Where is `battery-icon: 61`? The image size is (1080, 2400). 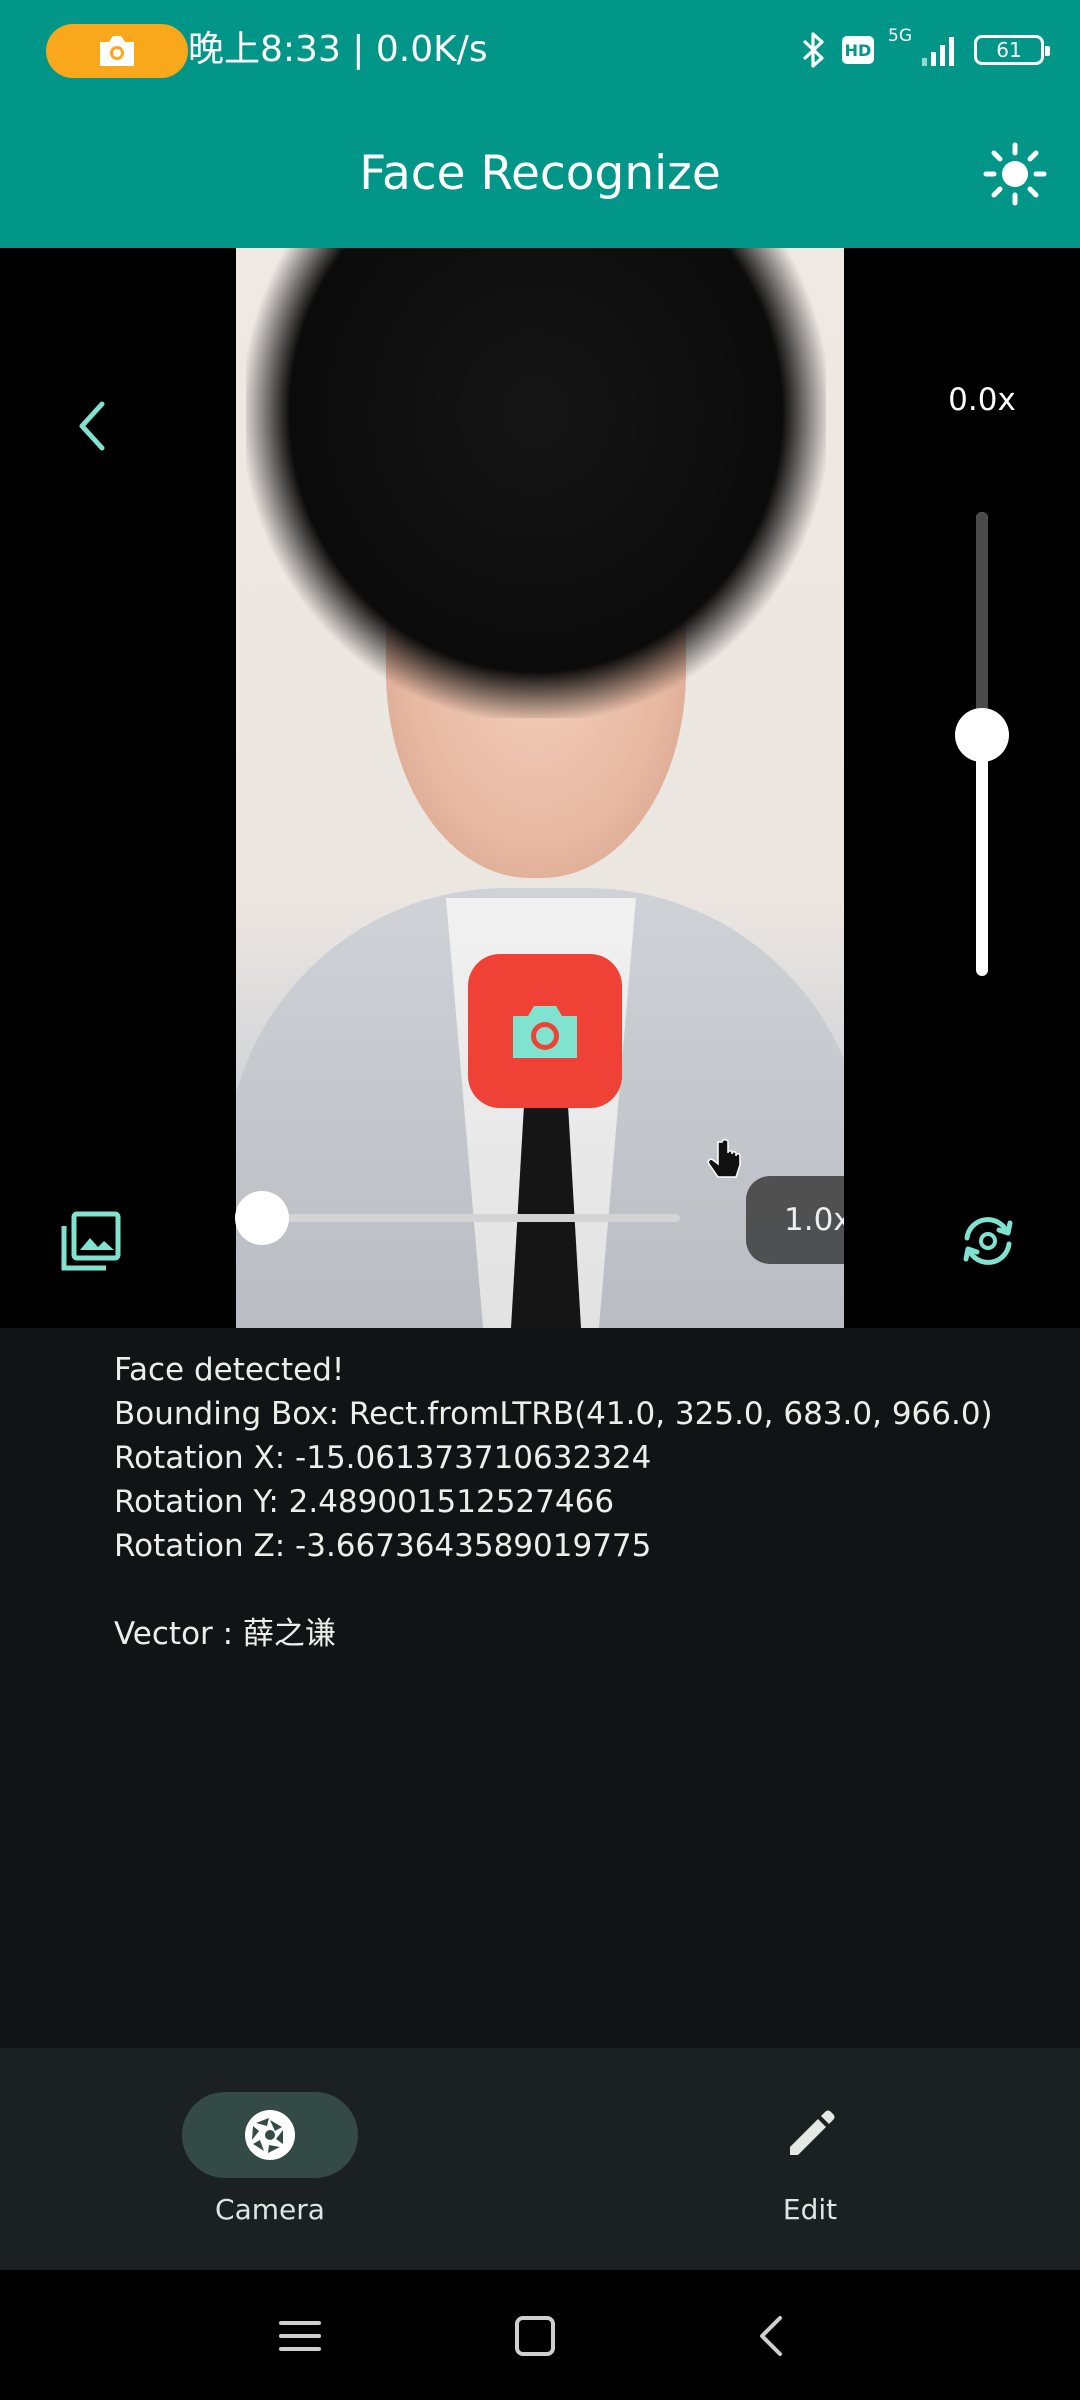 battery-icon: 61 is located at coordinates (1012, 50).